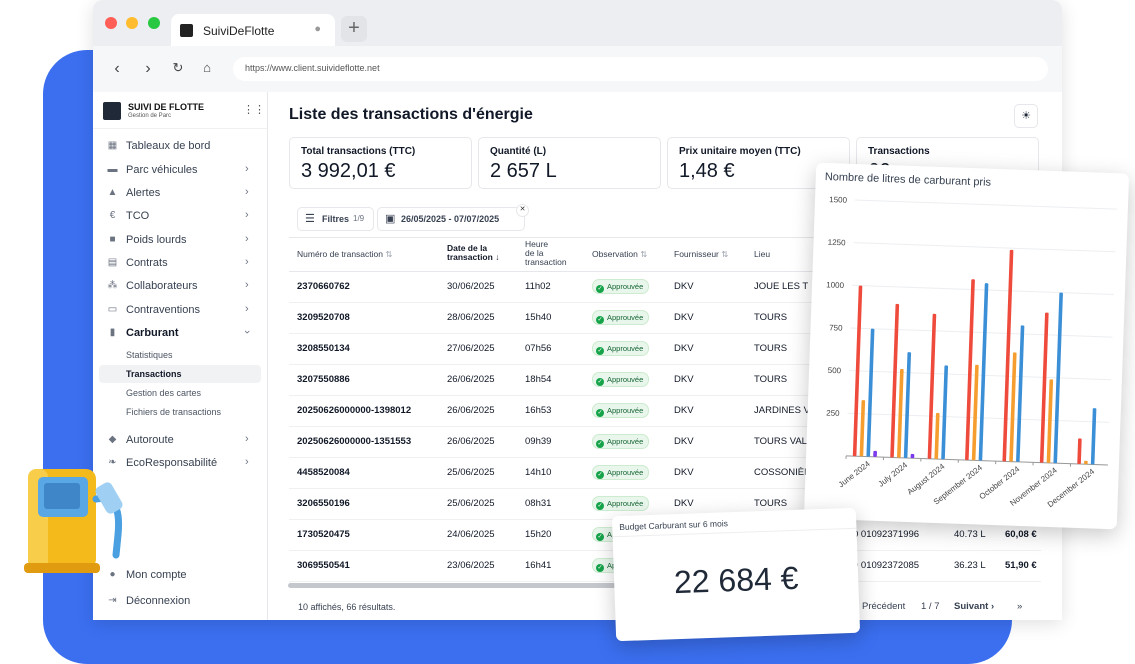 The height and width of the screenshot is (664, 1135). What do you see at coordinates (625, 472) in the screenshot?
I see `status-label: Approuvée` at bounding box center [625, 472].